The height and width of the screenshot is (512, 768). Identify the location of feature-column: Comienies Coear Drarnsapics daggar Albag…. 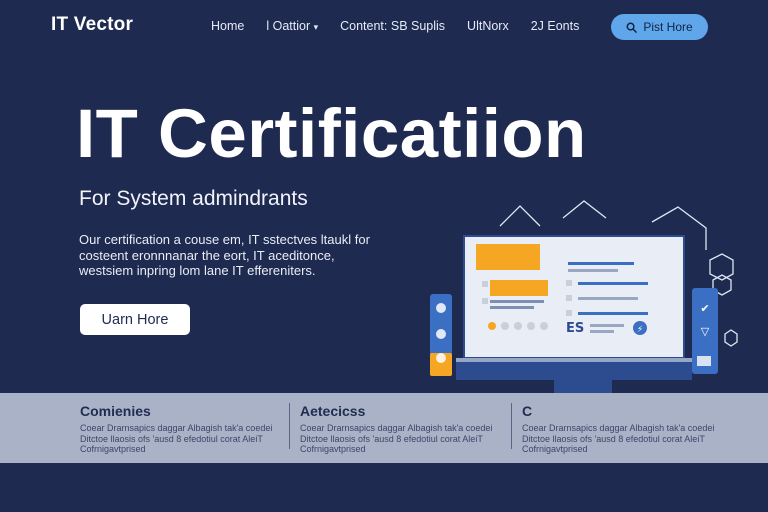
(185, 429).